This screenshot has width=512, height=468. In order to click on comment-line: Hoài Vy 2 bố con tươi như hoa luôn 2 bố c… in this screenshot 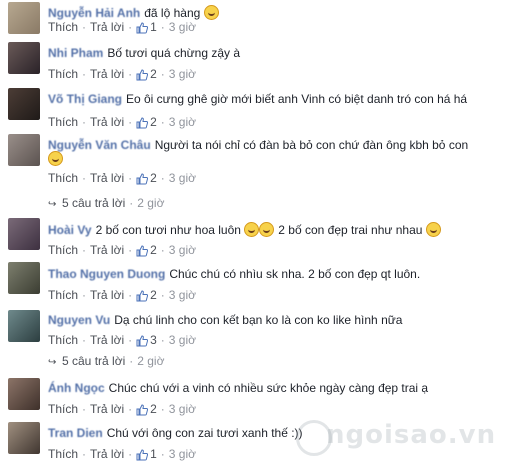, I will do `click(244, 230)`.